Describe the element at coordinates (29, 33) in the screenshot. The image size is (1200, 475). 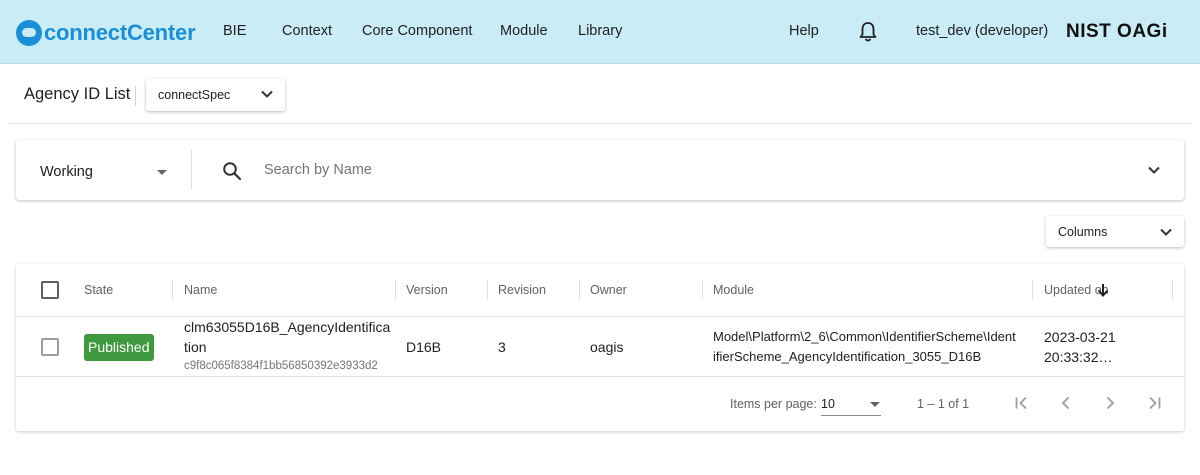
I see `connect-logo-icon` at that location.